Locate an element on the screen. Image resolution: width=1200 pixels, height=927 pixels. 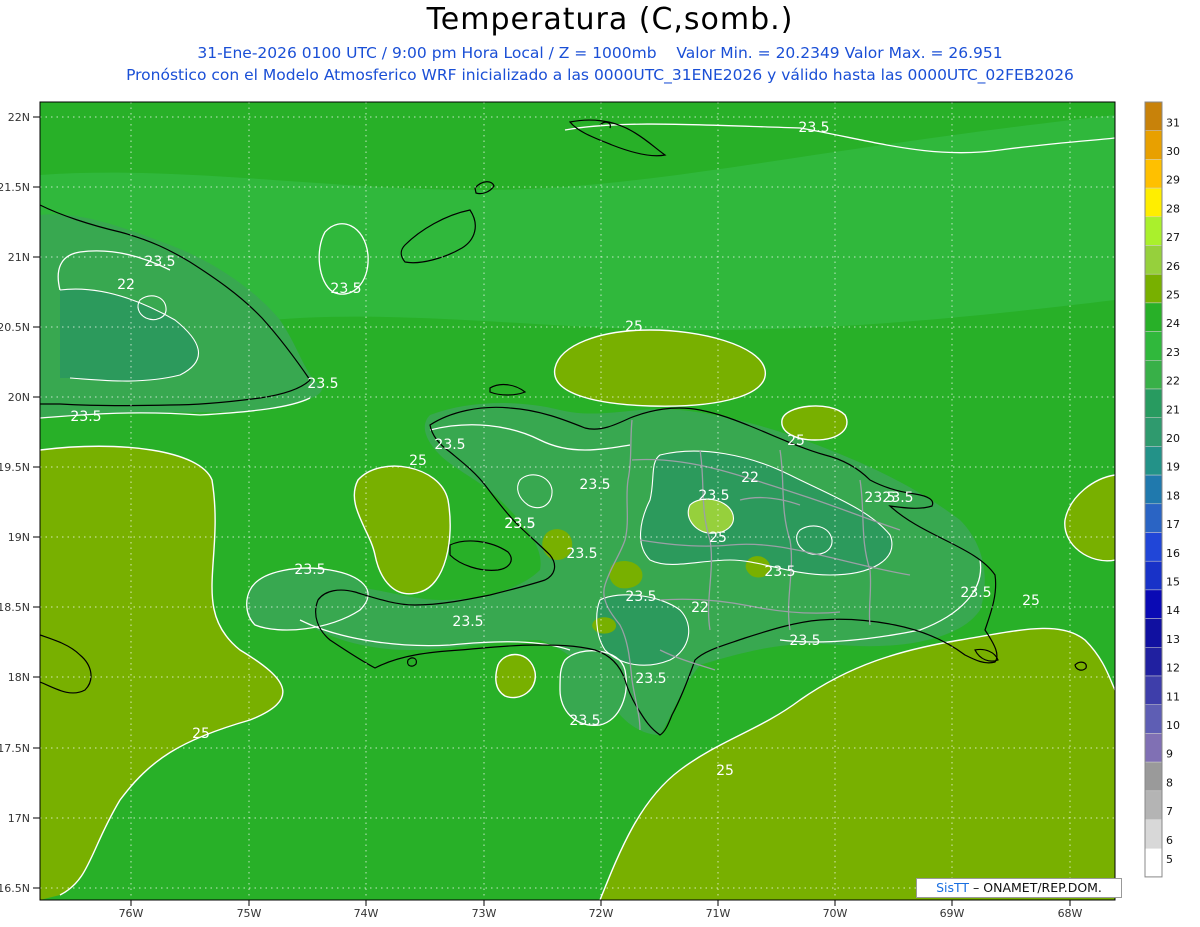
legend-label: 18 is located at coordinates (1173, 495).